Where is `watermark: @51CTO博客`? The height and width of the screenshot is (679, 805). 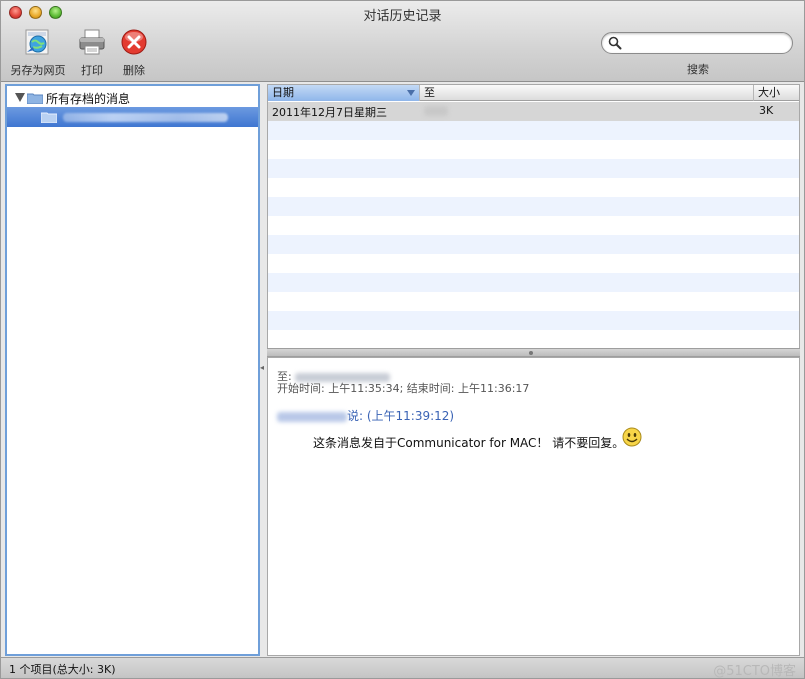
watermark: @51CTO博客 is located at coordinates (754, 671).